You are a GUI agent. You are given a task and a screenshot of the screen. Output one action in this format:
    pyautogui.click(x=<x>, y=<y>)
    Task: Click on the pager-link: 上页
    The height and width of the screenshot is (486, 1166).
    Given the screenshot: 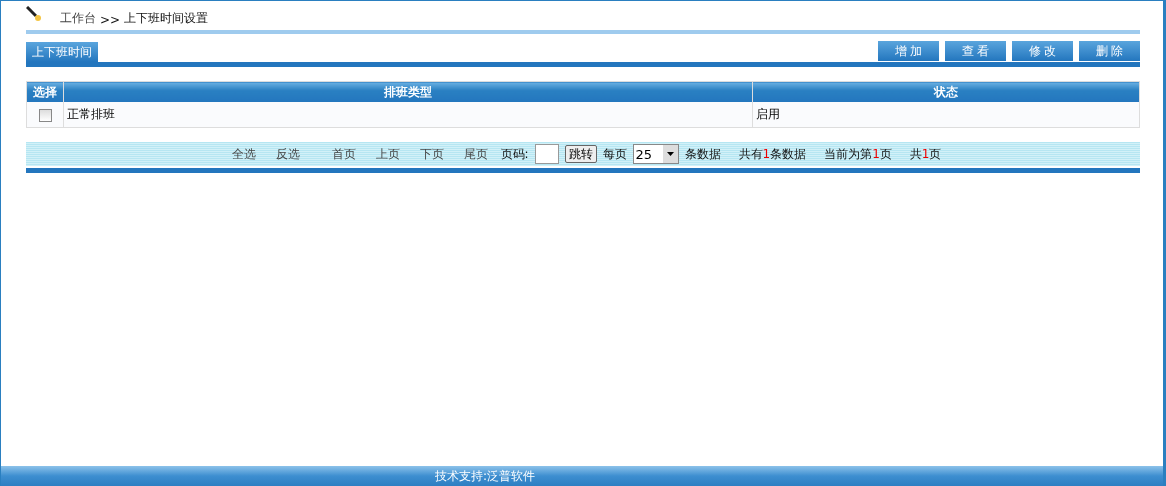 What is the action you would take?
    pyautogui.click(x=387, y=154)
    